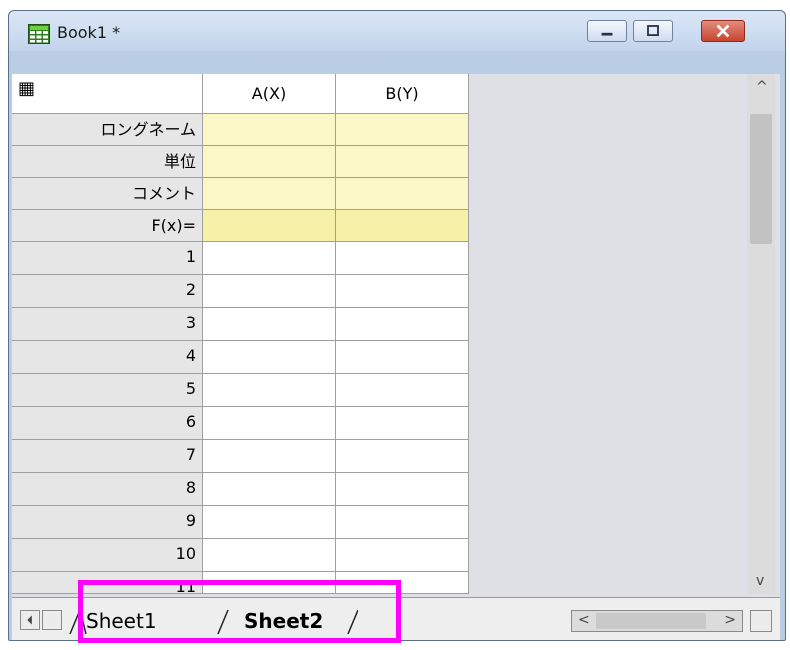  I want to click on horizontal-scrollbar: < >, so click(657, 621).